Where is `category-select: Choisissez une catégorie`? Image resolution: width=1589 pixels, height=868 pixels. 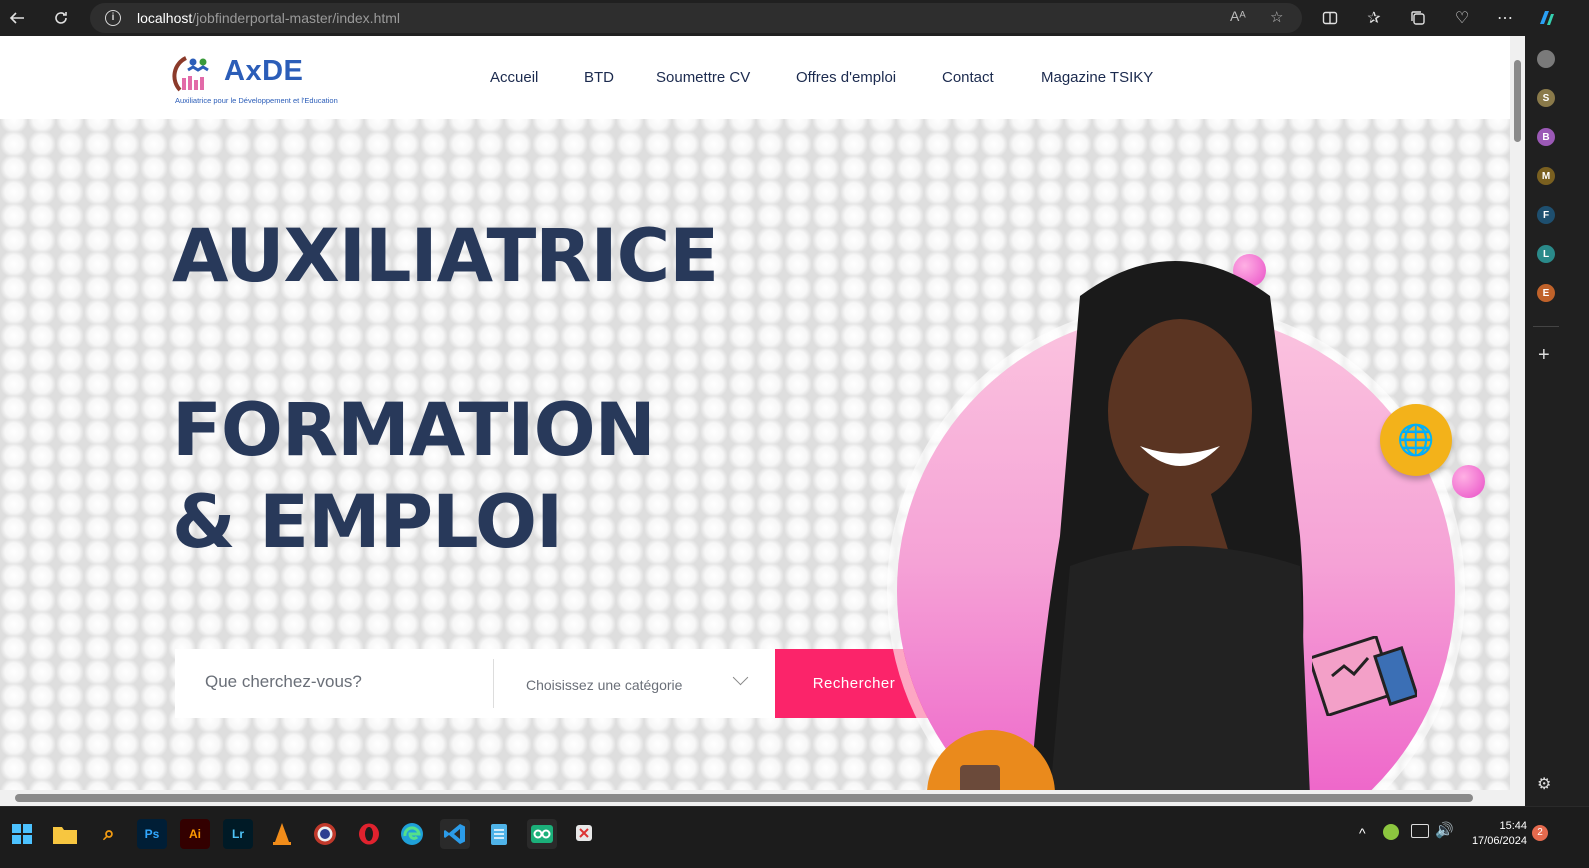 category-select: Choisissez une catégorie is located at coordinates (604, 685).